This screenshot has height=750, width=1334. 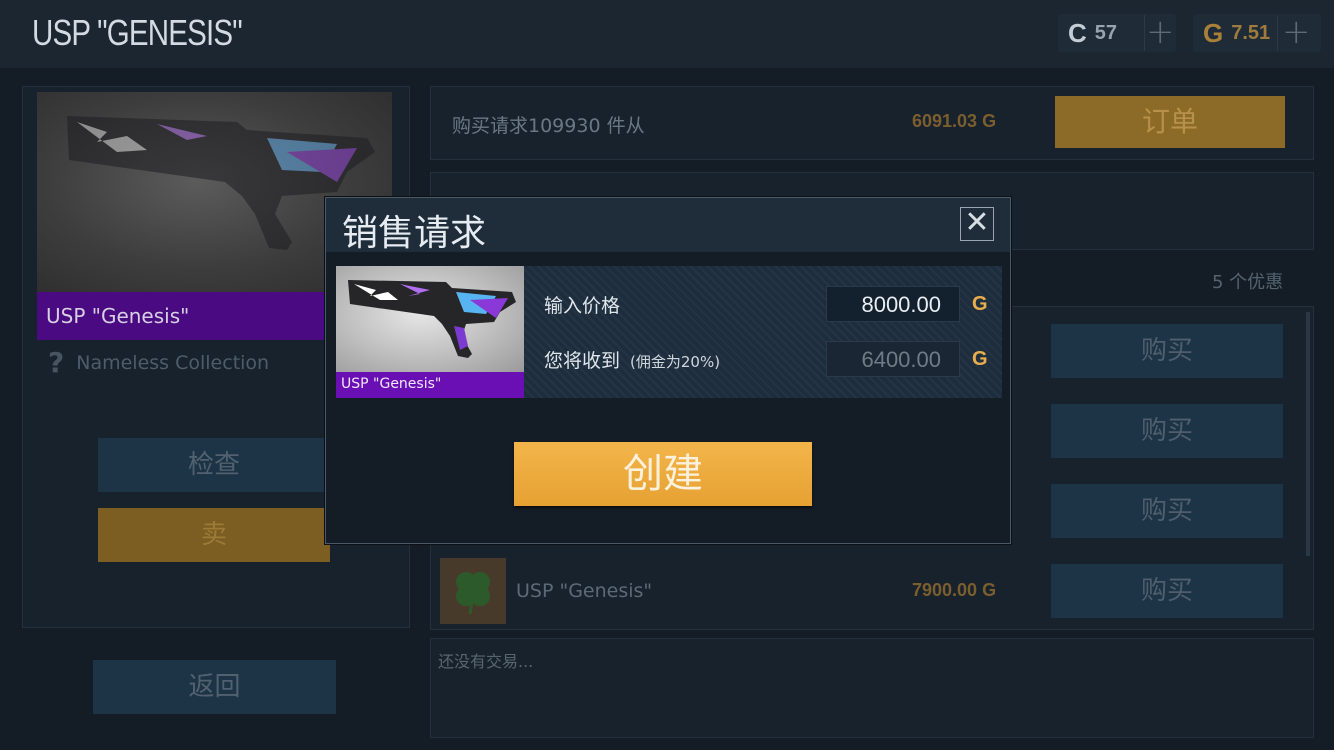 What do you see at coordinates (584, 591) in the screenshot?
I see `offer-item-name: USP "Genesis"` at bounding box center [584, 591].